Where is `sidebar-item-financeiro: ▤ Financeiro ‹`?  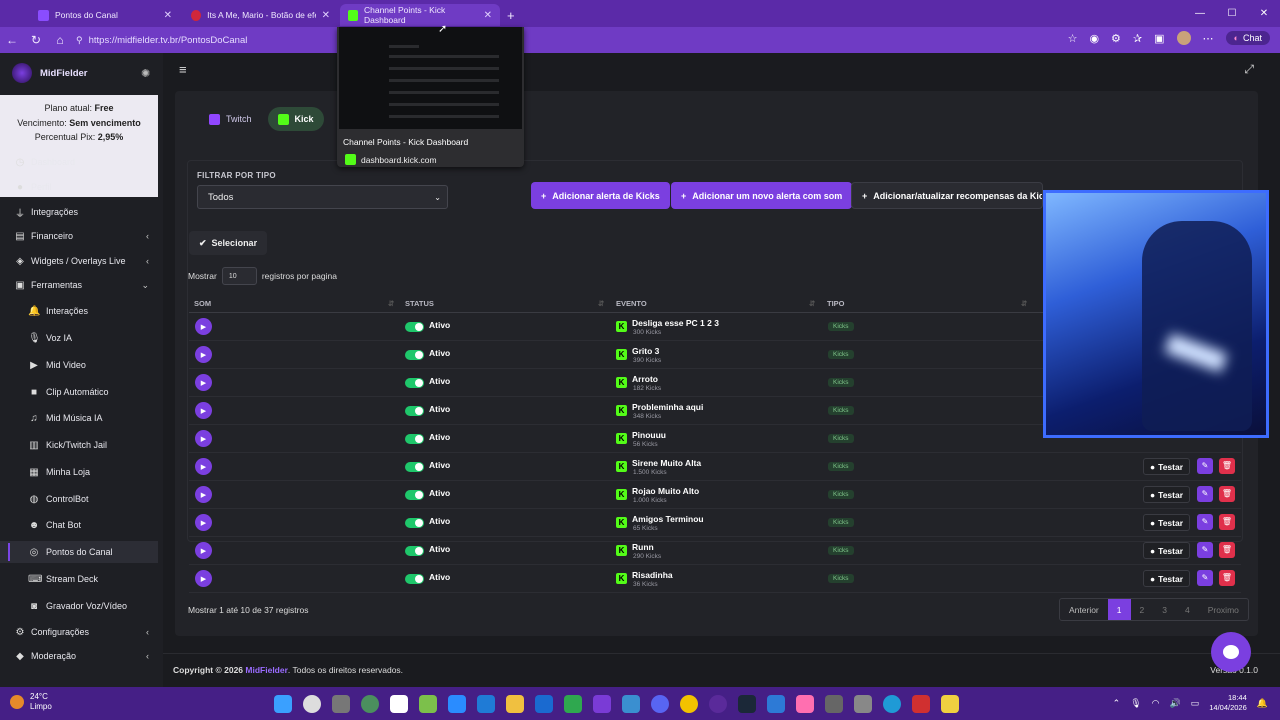
sidebar-item-financeiro: ▤ Financeiro ‹ is located at coordinates (79, 236).